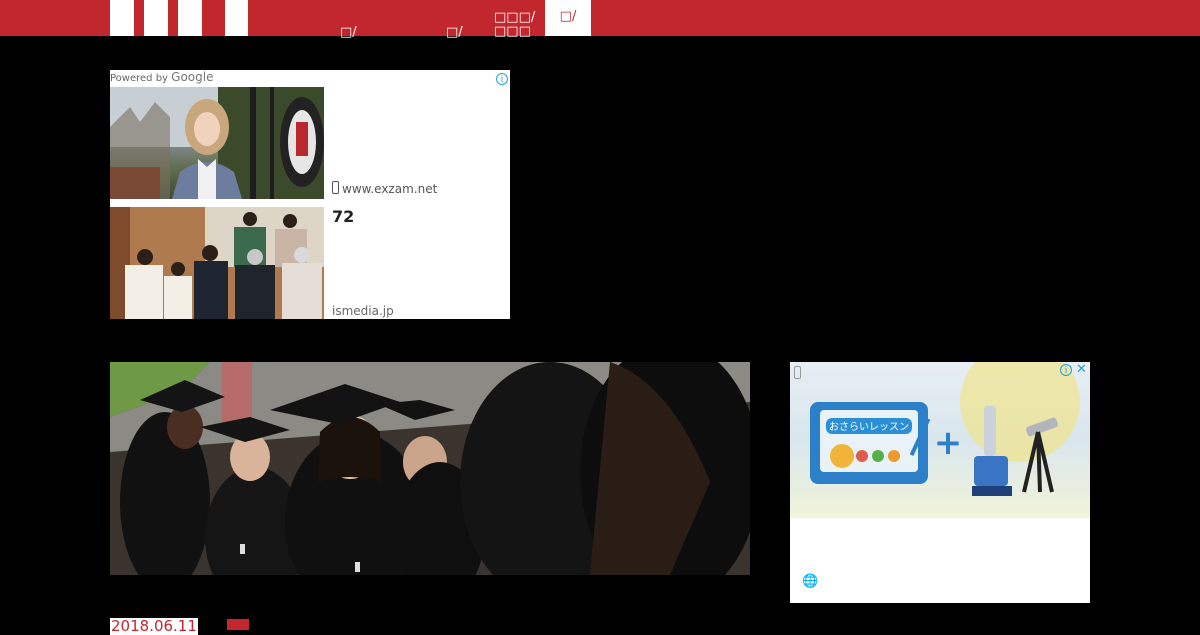 The width and height of the screenshot is (1200, 635). What do you see at coordinates (512, 31) in the screenshot?
I see `nav-item-3-sub: □□□` at bounding box center [512, 31].